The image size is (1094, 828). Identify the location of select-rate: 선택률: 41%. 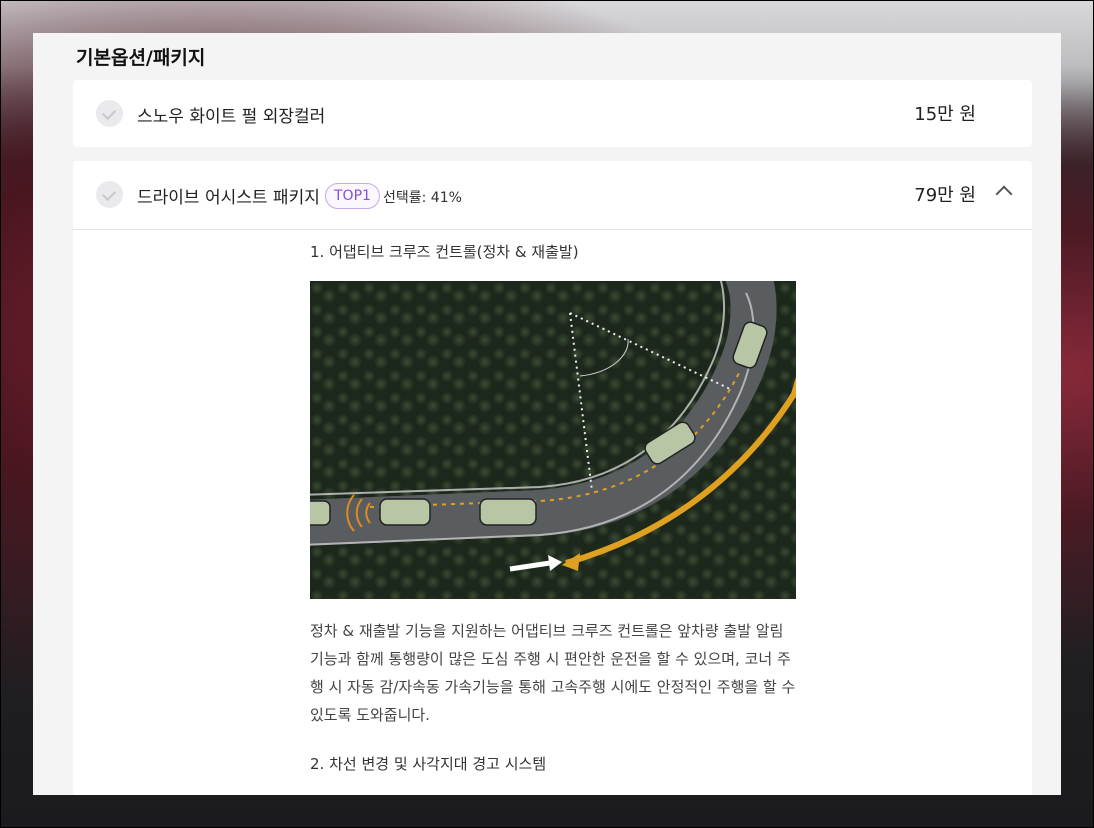
(422, 198).